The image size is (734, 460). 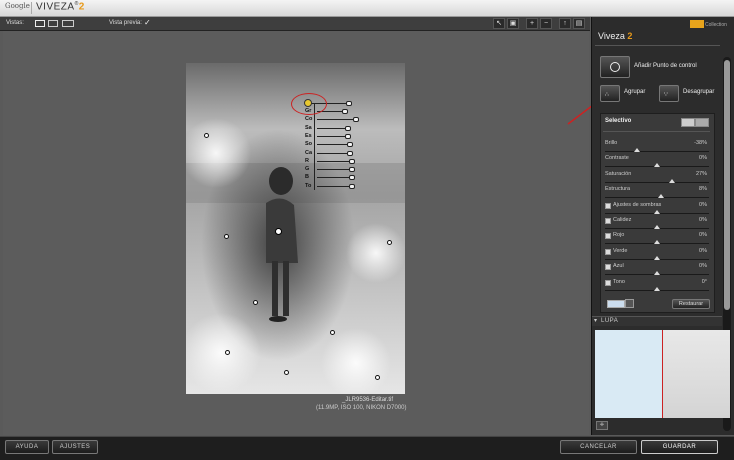 What do you see at coordinates (634, 92) in the screenshot?
I see `group-label: Agrupar` at bounding box center [634, 92].